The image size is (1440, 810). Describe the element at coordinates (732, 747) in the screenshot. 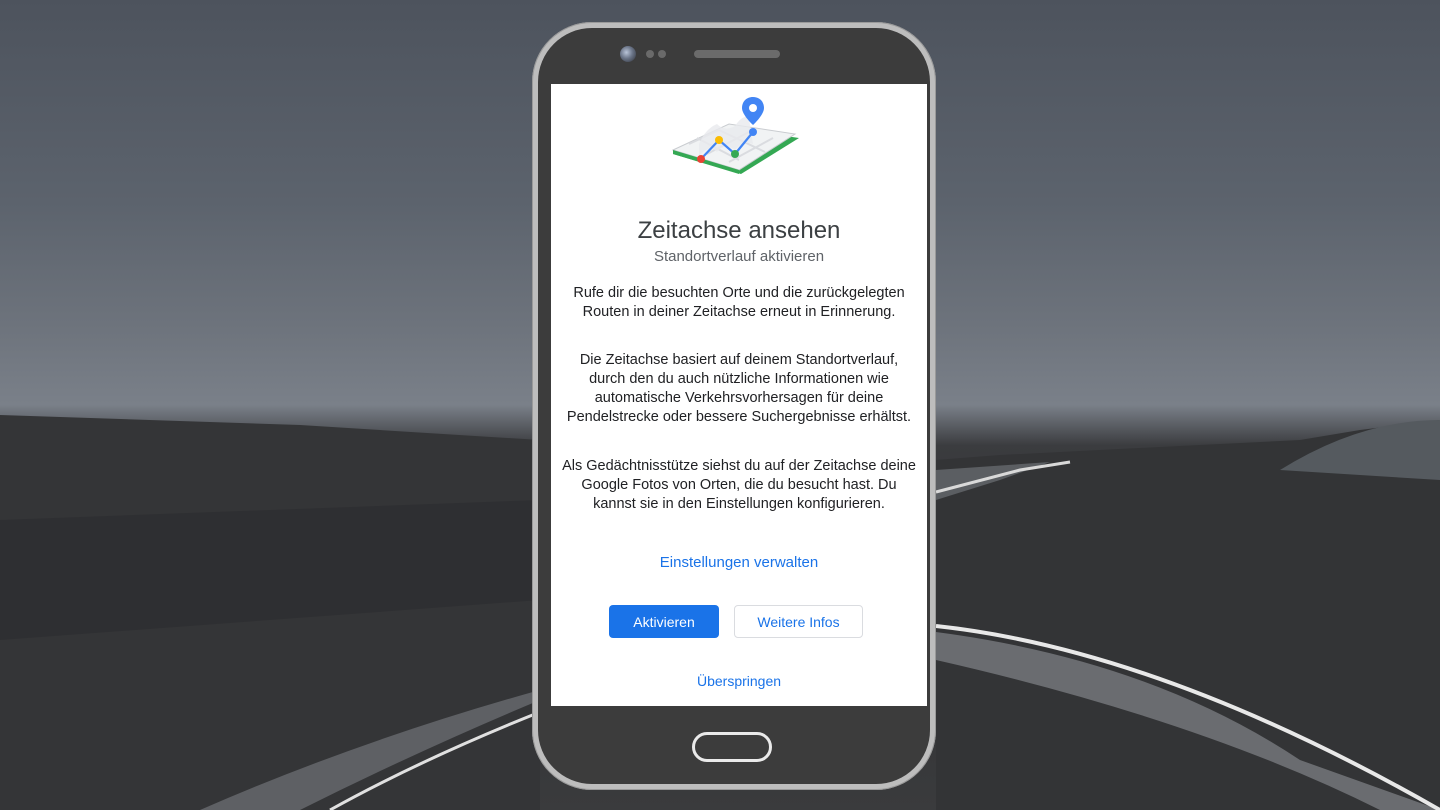

I see `home-button` at that location.